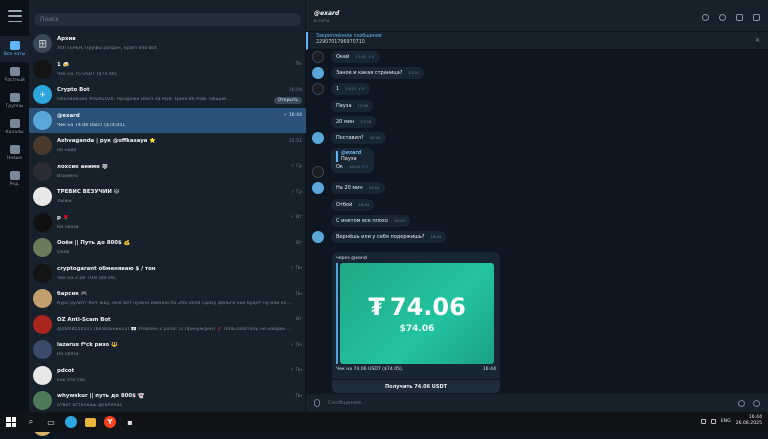 The image size is (768, 439). Describe the element at coordinates (14, 153) in the screenshot. I see `folder-new: Новые` at that location.